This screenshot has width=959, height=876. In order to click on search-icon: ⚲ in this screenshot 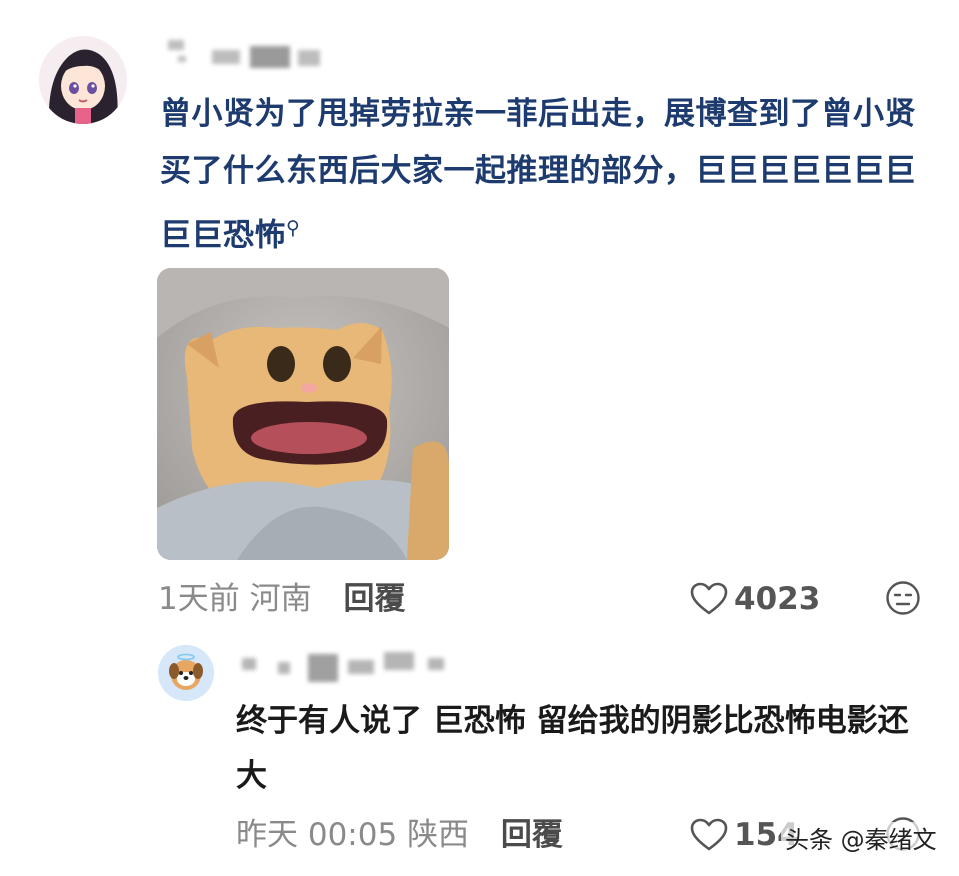, I will do `click(293, 228)`.